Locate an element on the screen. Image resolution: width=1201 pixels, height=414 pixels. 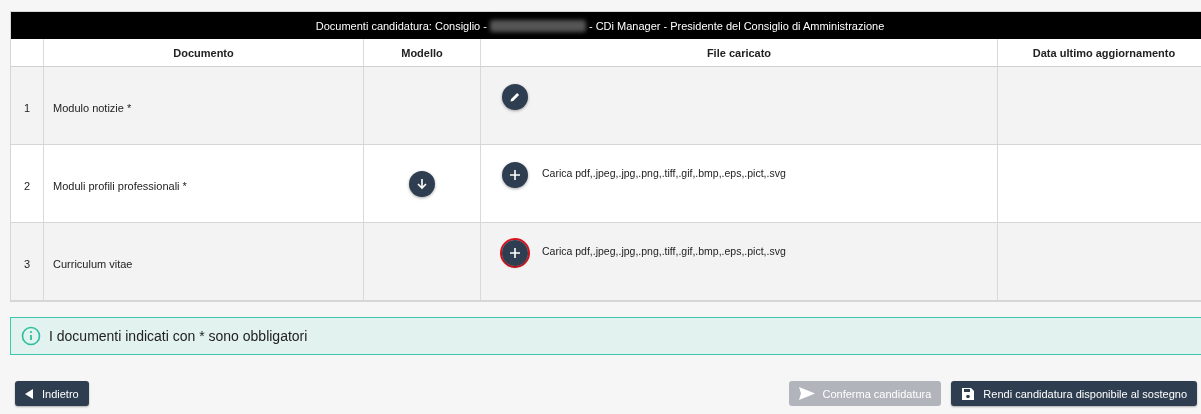
column-header: File caricato is located at coordinates (739, 52).